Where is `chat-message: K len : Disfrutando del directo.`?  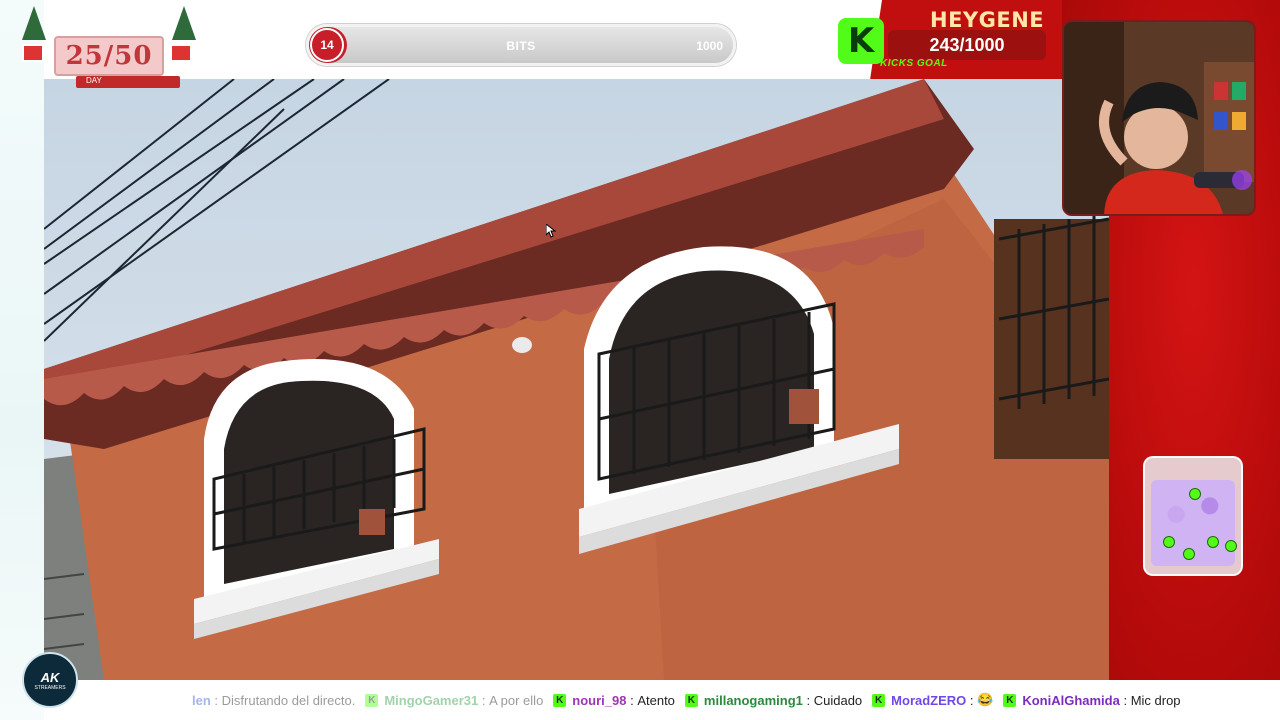
chat-message: K len : Disfrutando del directo. is located at coordinates (274, 700).